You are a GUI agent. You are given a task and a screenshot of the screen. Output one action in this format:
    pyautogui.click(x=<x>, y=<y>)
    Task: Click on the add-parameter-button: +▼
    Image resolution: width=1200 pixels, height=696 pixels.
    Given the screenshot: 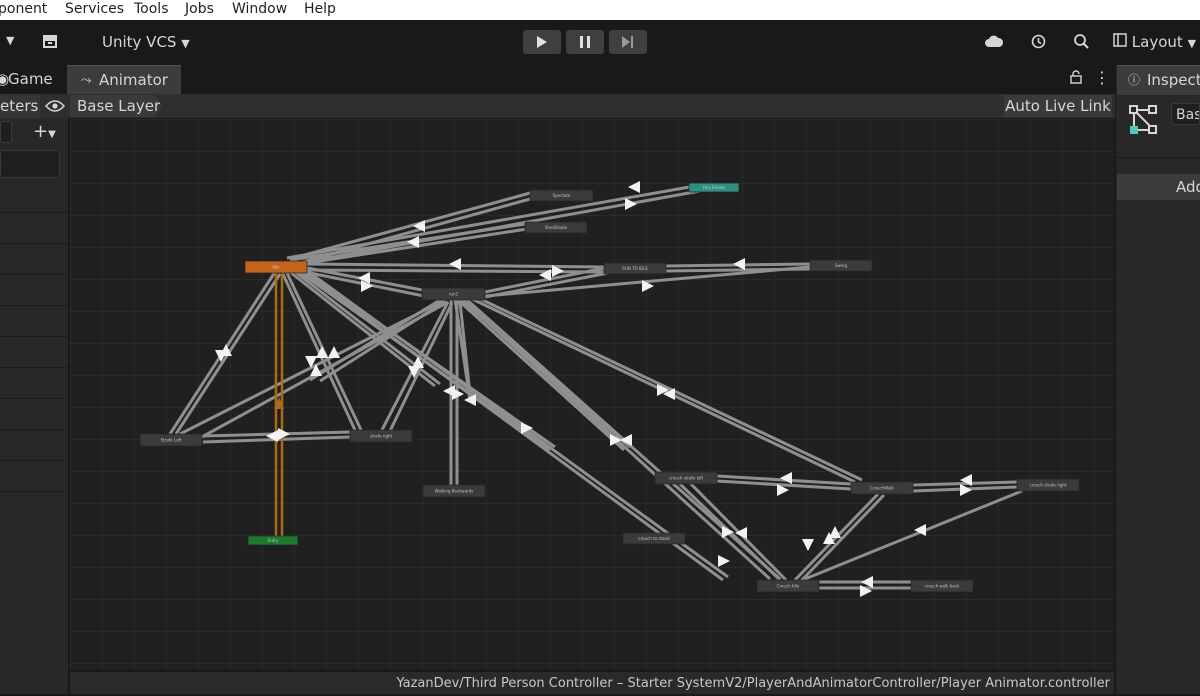 What is the action you would take?
    pyautogui.click(x=44, y=131)
    